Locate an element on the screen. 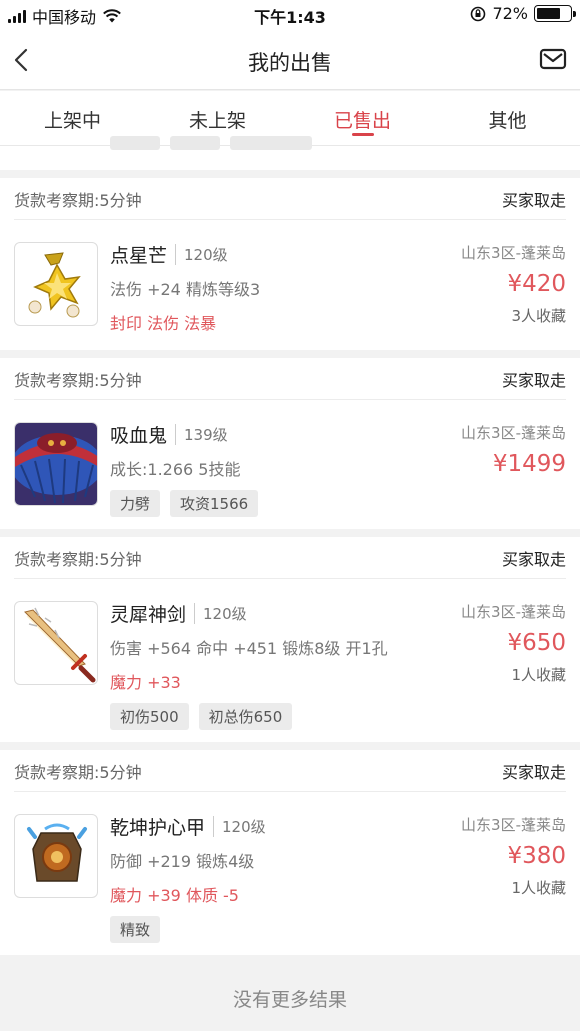 Image resolution: width=580 pixels, height=1031 pixels. item-name: 吸血鬼 is located at coordinates (139, 435).